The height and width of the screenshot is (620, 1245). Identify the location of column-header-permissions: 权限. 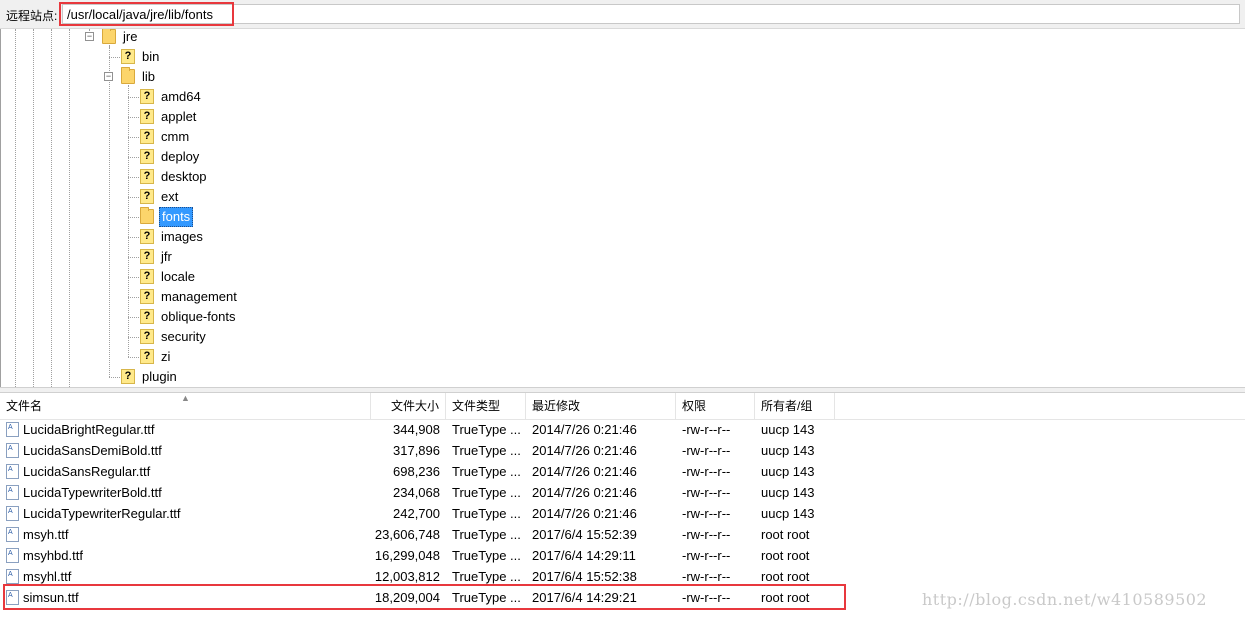
(715, 406).